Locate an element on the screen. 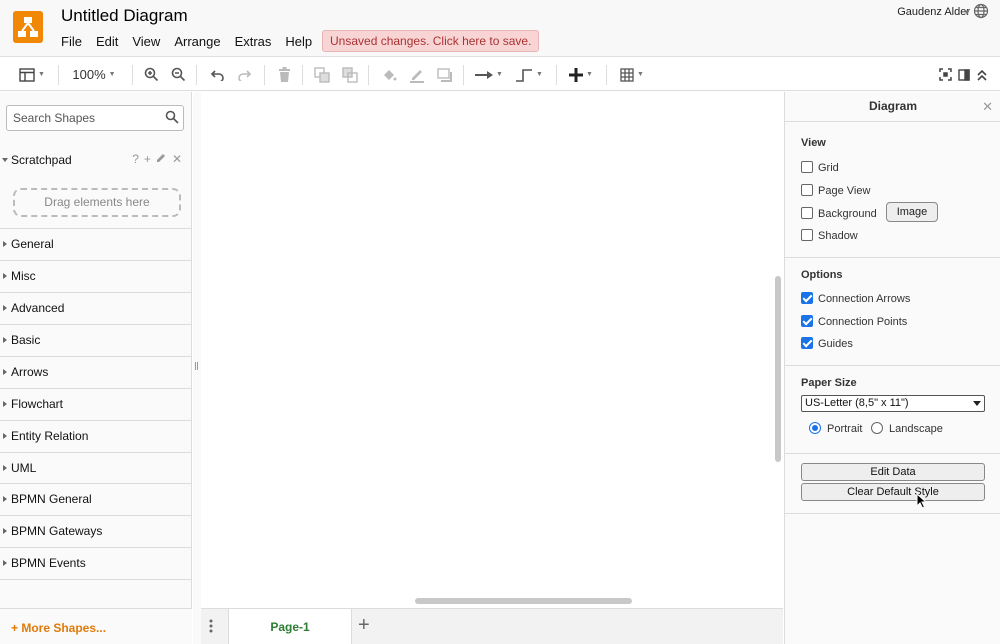 This screenshot has height=644, width=1000. section-entity-relation: Entity Relation is located at coordinates (96, 436).